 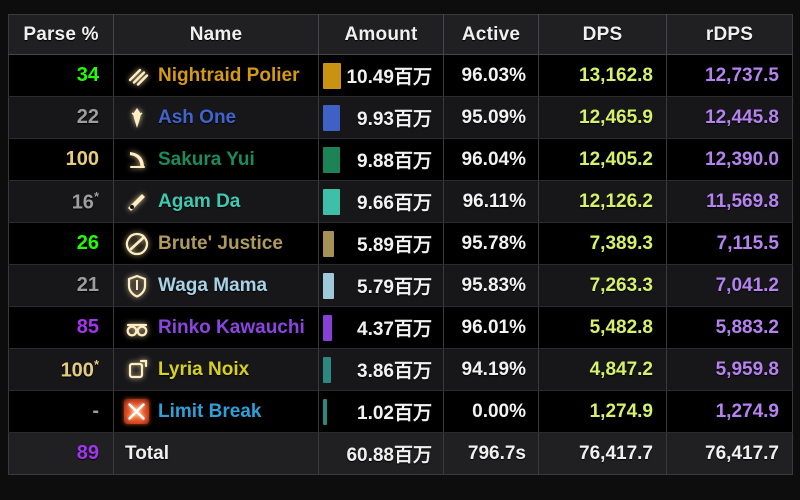 What do you see at coordinates (213, 285) in the screenshot?
I see `player-name-label: Waga Mama` at bounding box center [213, 285].